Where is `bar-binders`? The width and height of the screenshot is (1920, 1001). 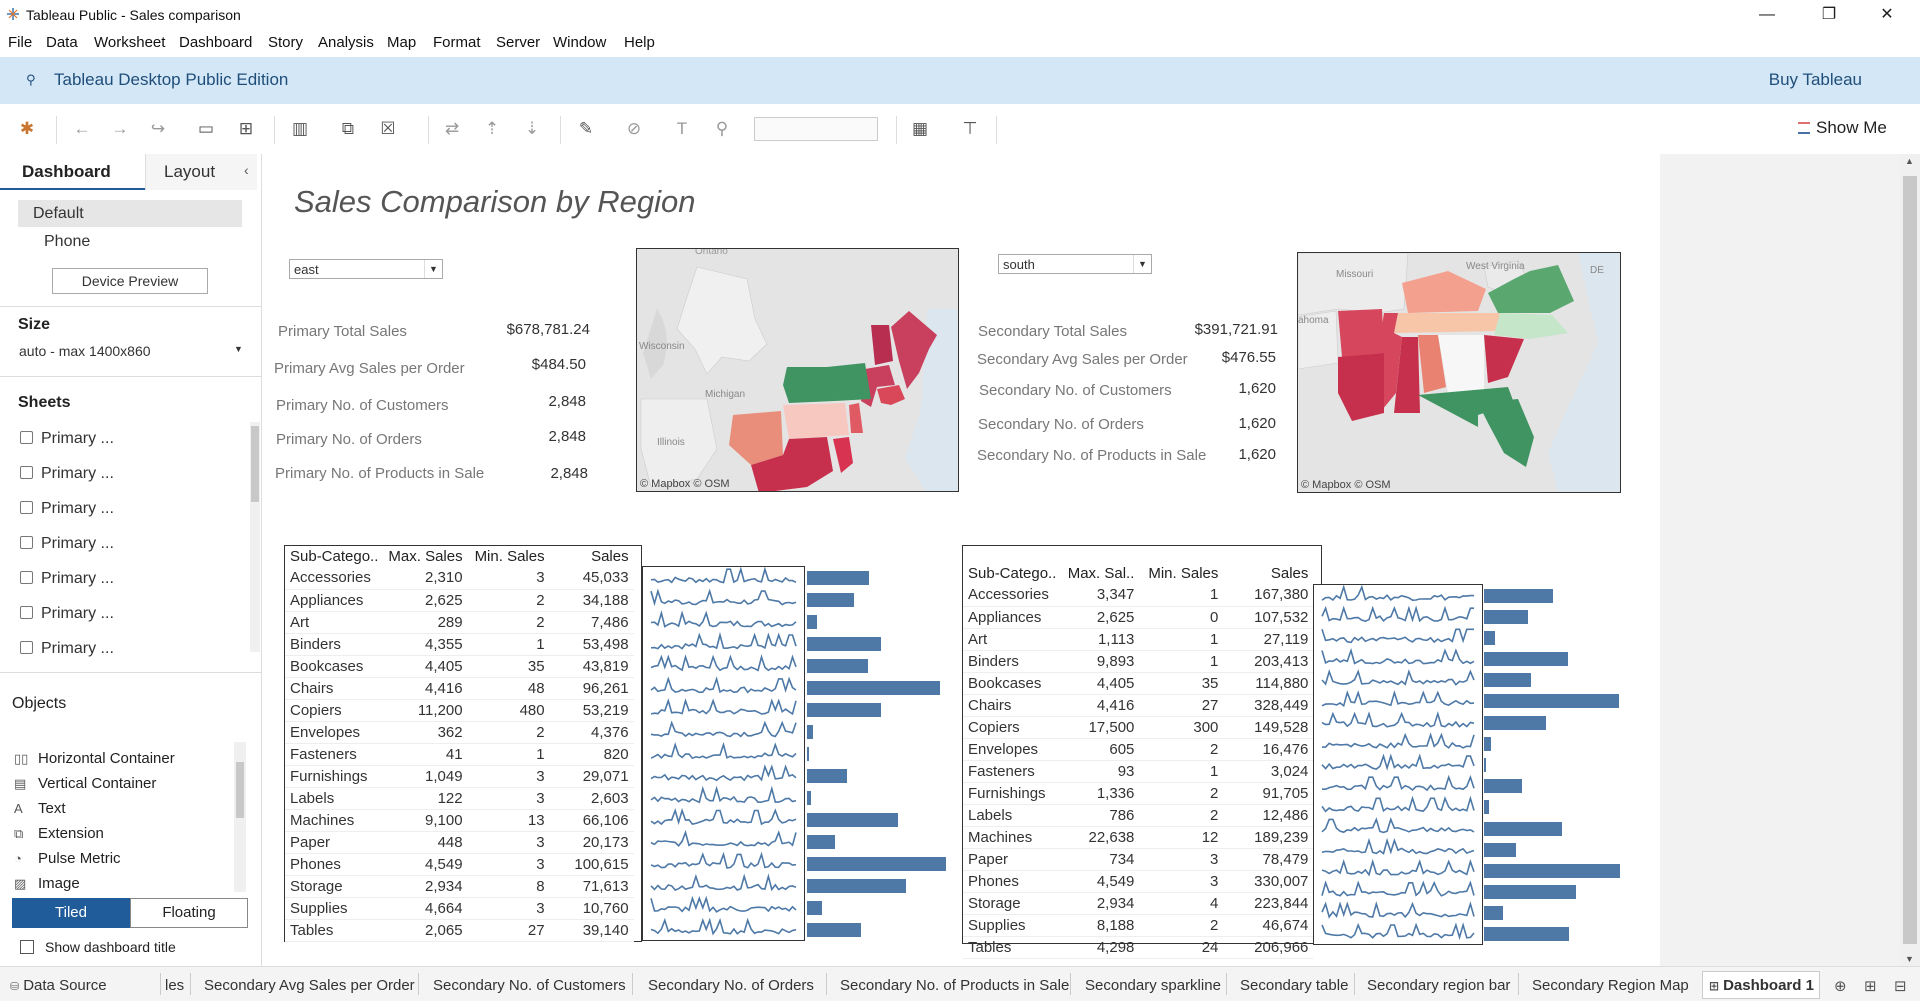 bar-binders is located at coordinates (1526, 659).